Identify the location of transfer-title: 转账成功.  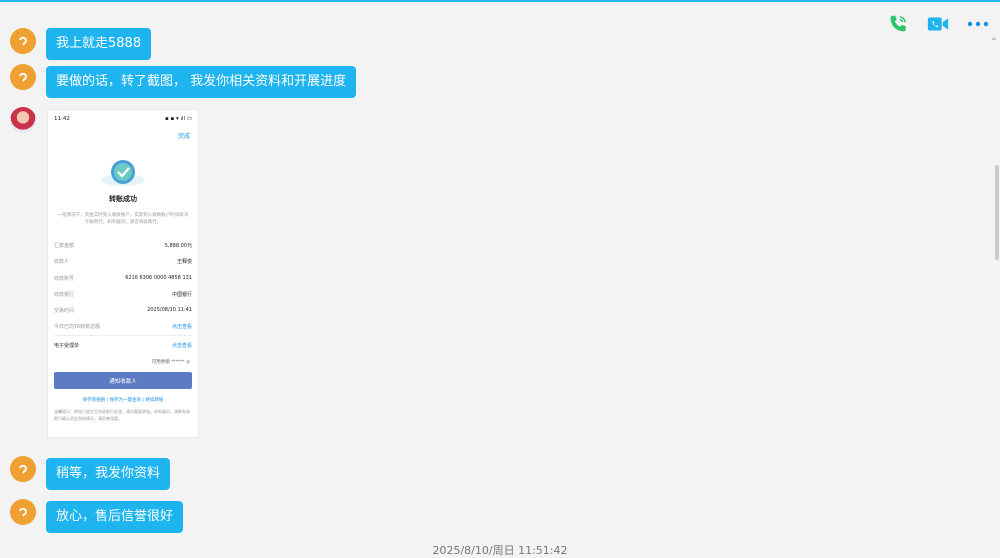
(123, 199).